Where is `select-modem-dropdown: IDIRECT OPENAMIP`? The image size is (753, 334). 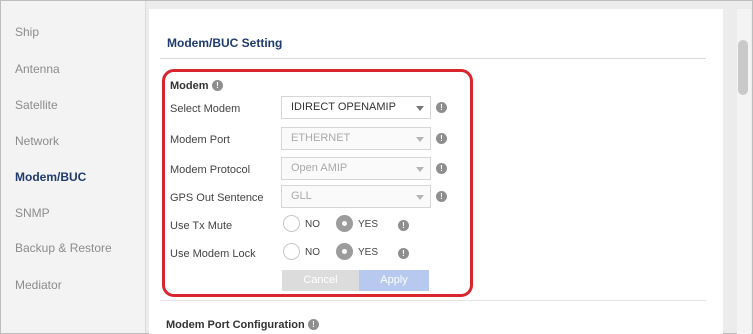 select-modem-dropdown: IDIRECT OPENAMIP is located at coordinates (356, 107).